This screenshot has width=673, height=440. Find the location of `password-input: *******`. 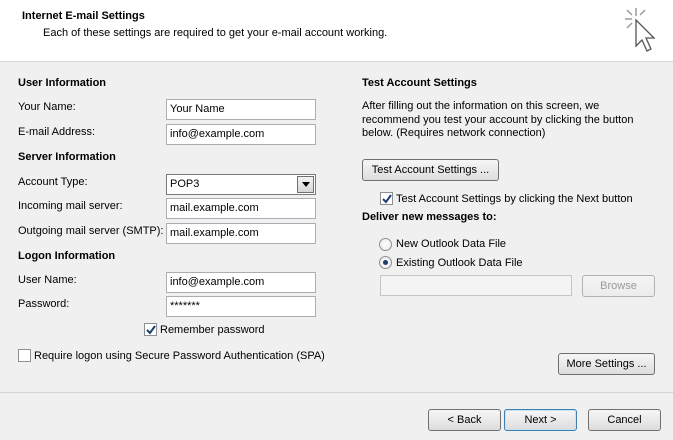

password-input: ******* is located at coordinates (241, 306).